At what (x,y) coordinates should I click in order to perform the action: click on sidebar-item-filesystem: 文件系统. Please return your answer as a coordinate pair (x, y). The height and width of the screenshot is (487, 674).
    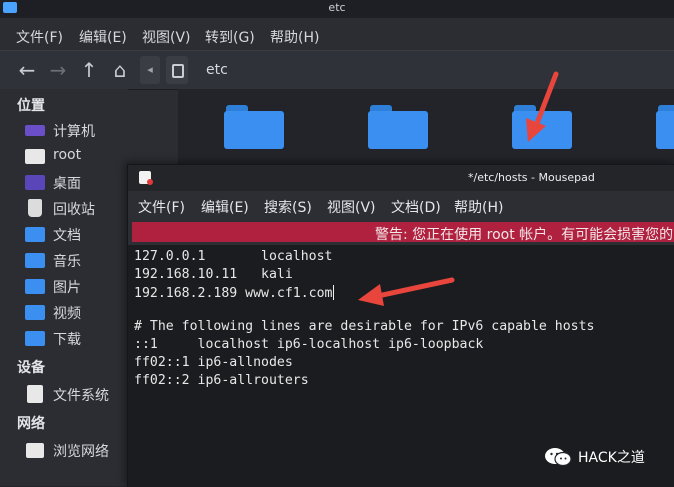
    Looking at the image, I should click on (76, 394).